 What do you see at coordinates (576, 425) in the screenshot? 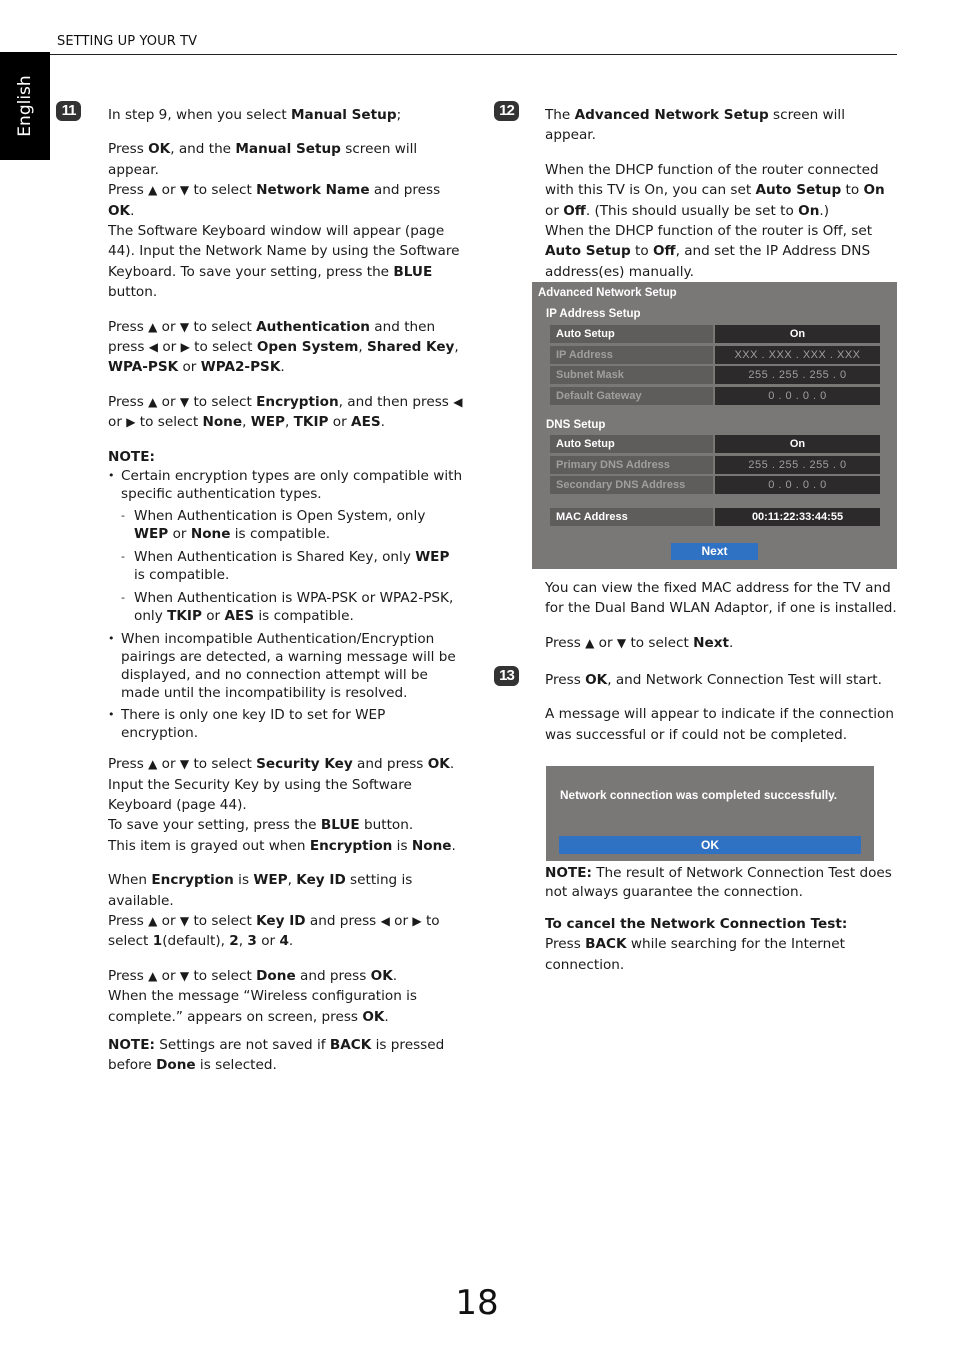
I see `dns-setup-heading: DNS Setup` at bounding box center [576, 425].